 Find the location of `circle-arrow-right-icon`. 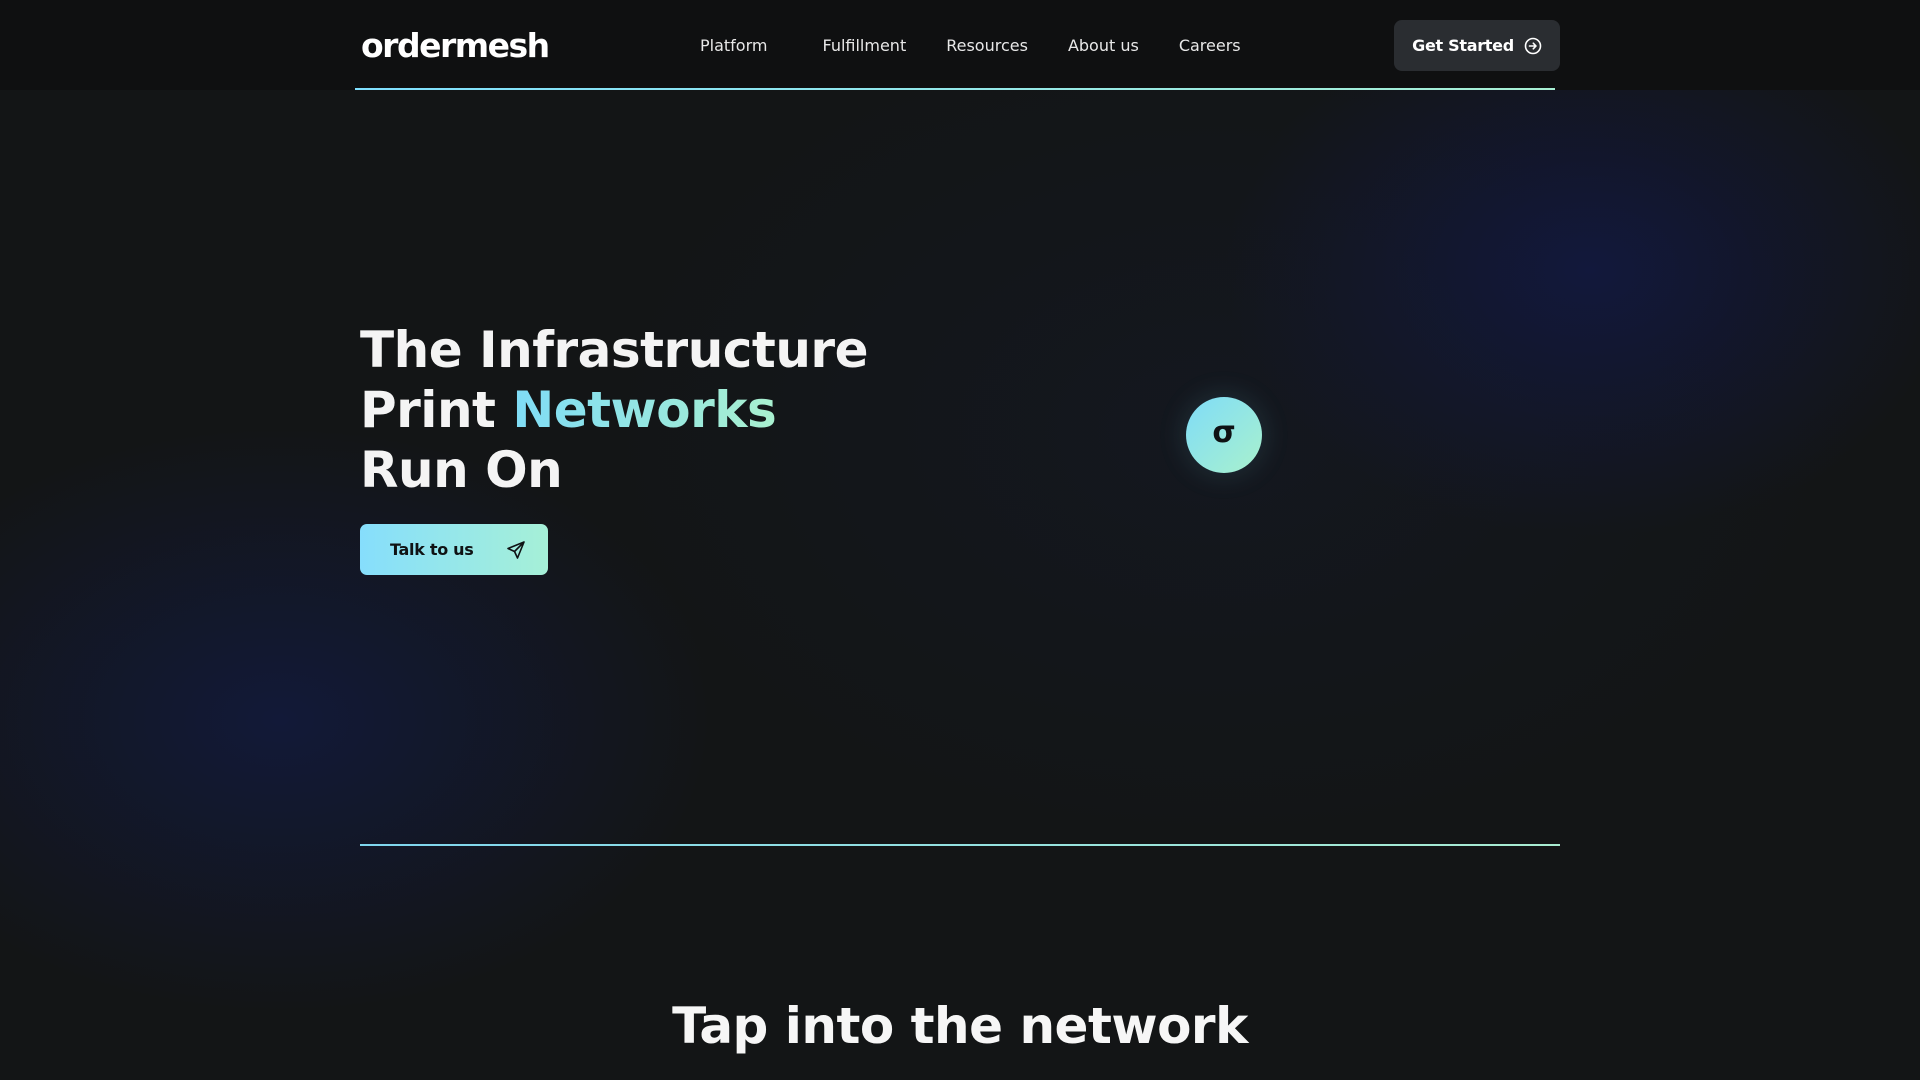

circle-arrow-right-icon is located at coordinates (1533, 46).